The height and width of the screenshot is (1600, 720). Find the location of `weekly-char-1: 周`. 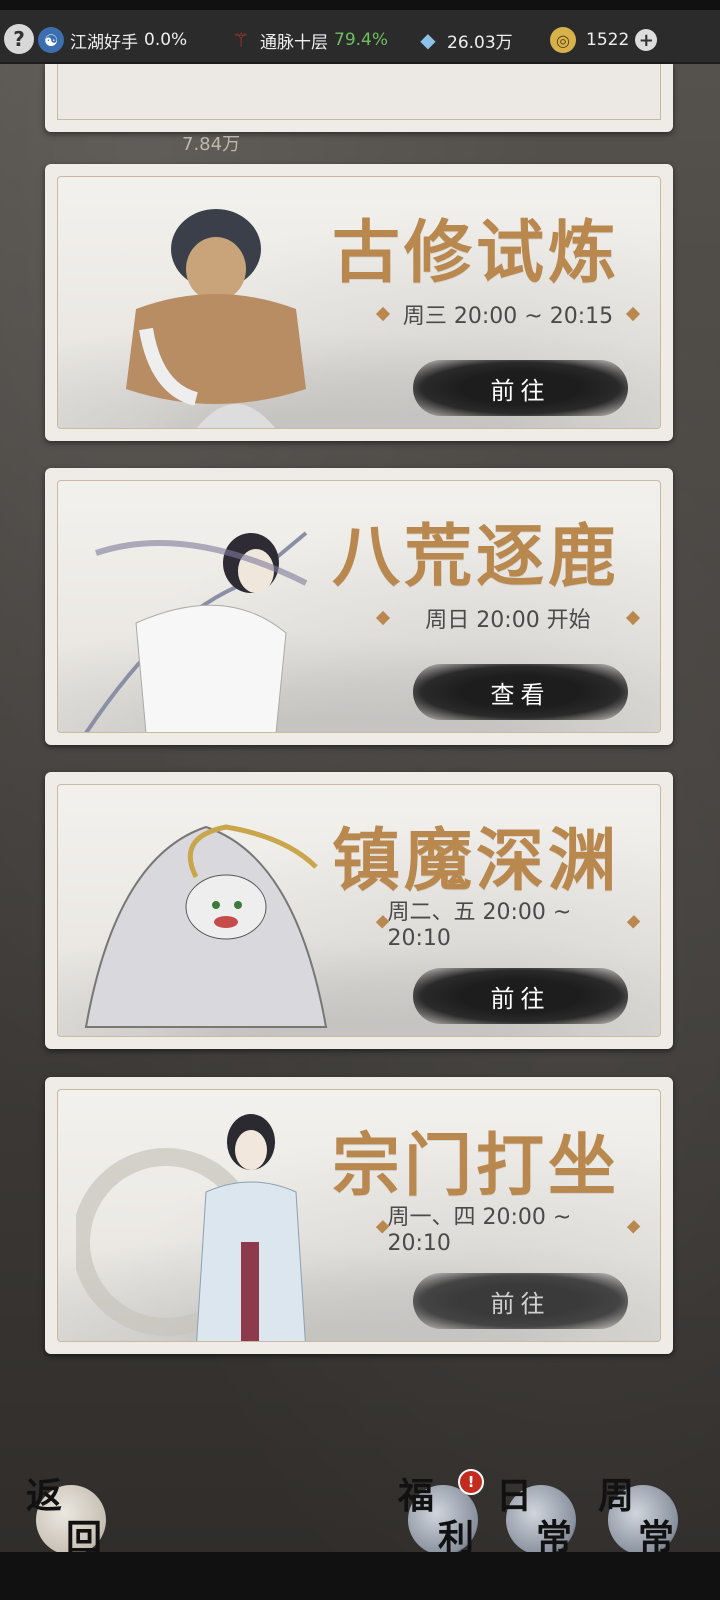

weekly-char-1: 周 is located at coordinates (616, 1496).